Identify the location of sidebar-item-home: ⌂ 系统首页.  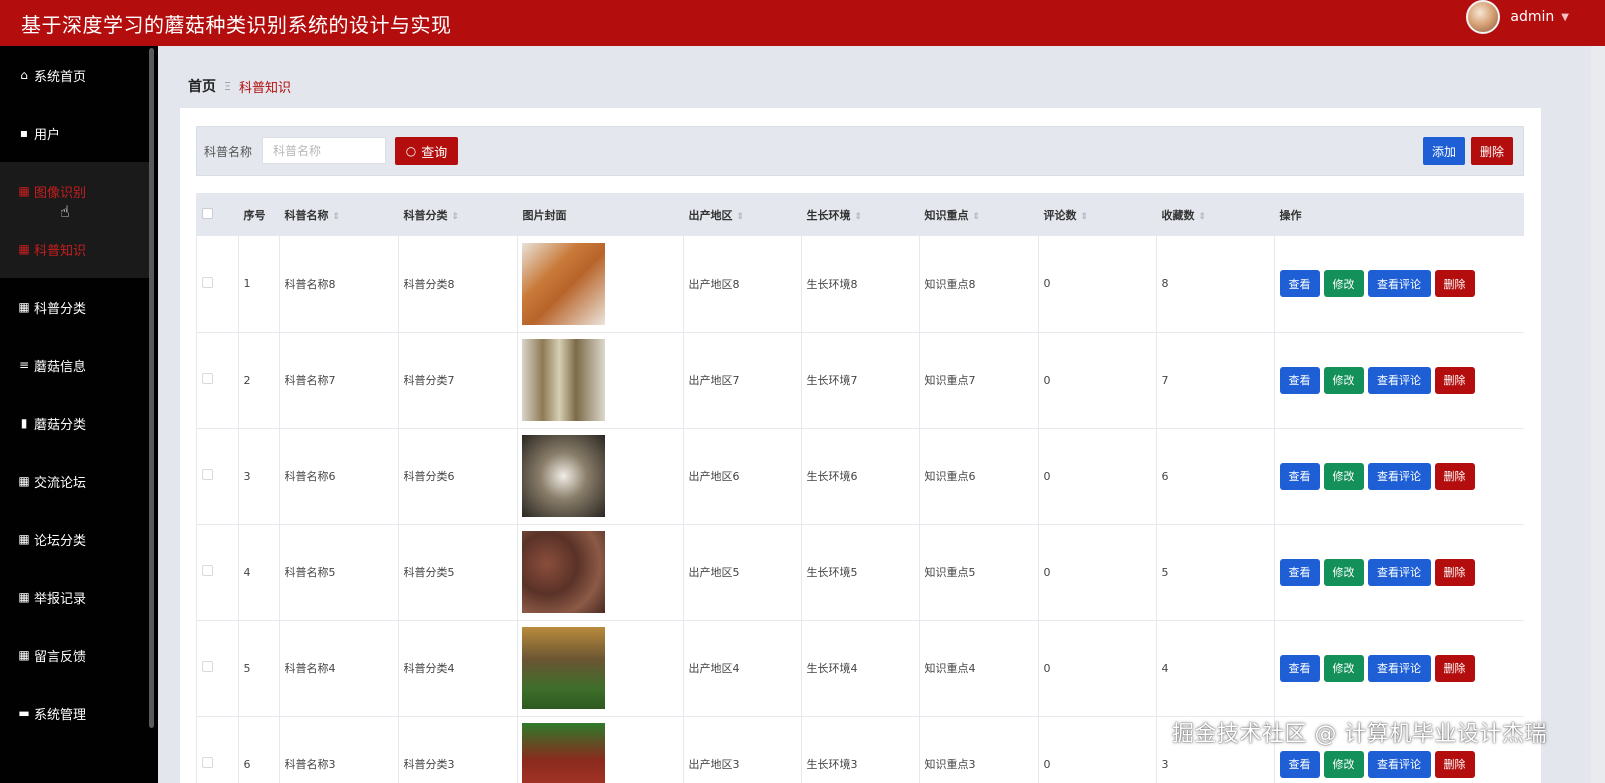
(75, 75).